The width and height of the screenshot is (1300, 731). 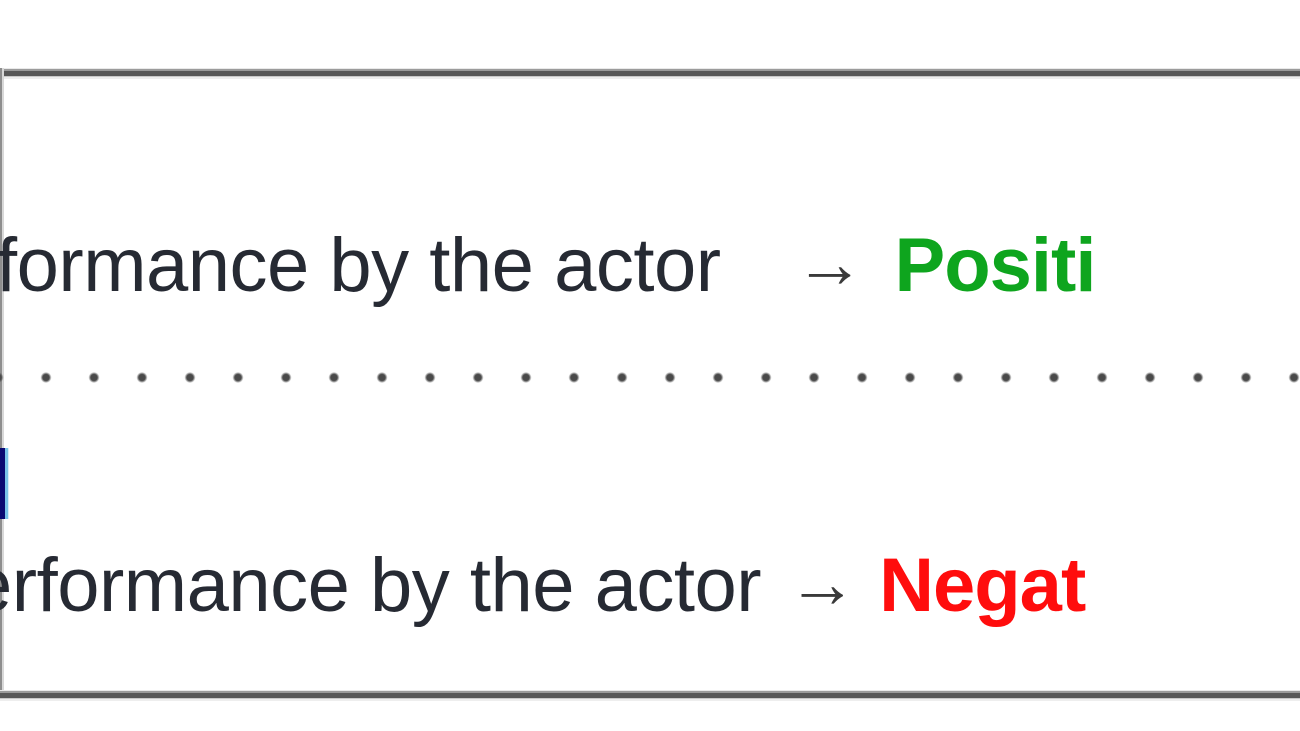 What do you see at coordinates (982, 585) in the screenshot?
I see `sentiment-label-negative: Negat` at bounding box center [982, 585].